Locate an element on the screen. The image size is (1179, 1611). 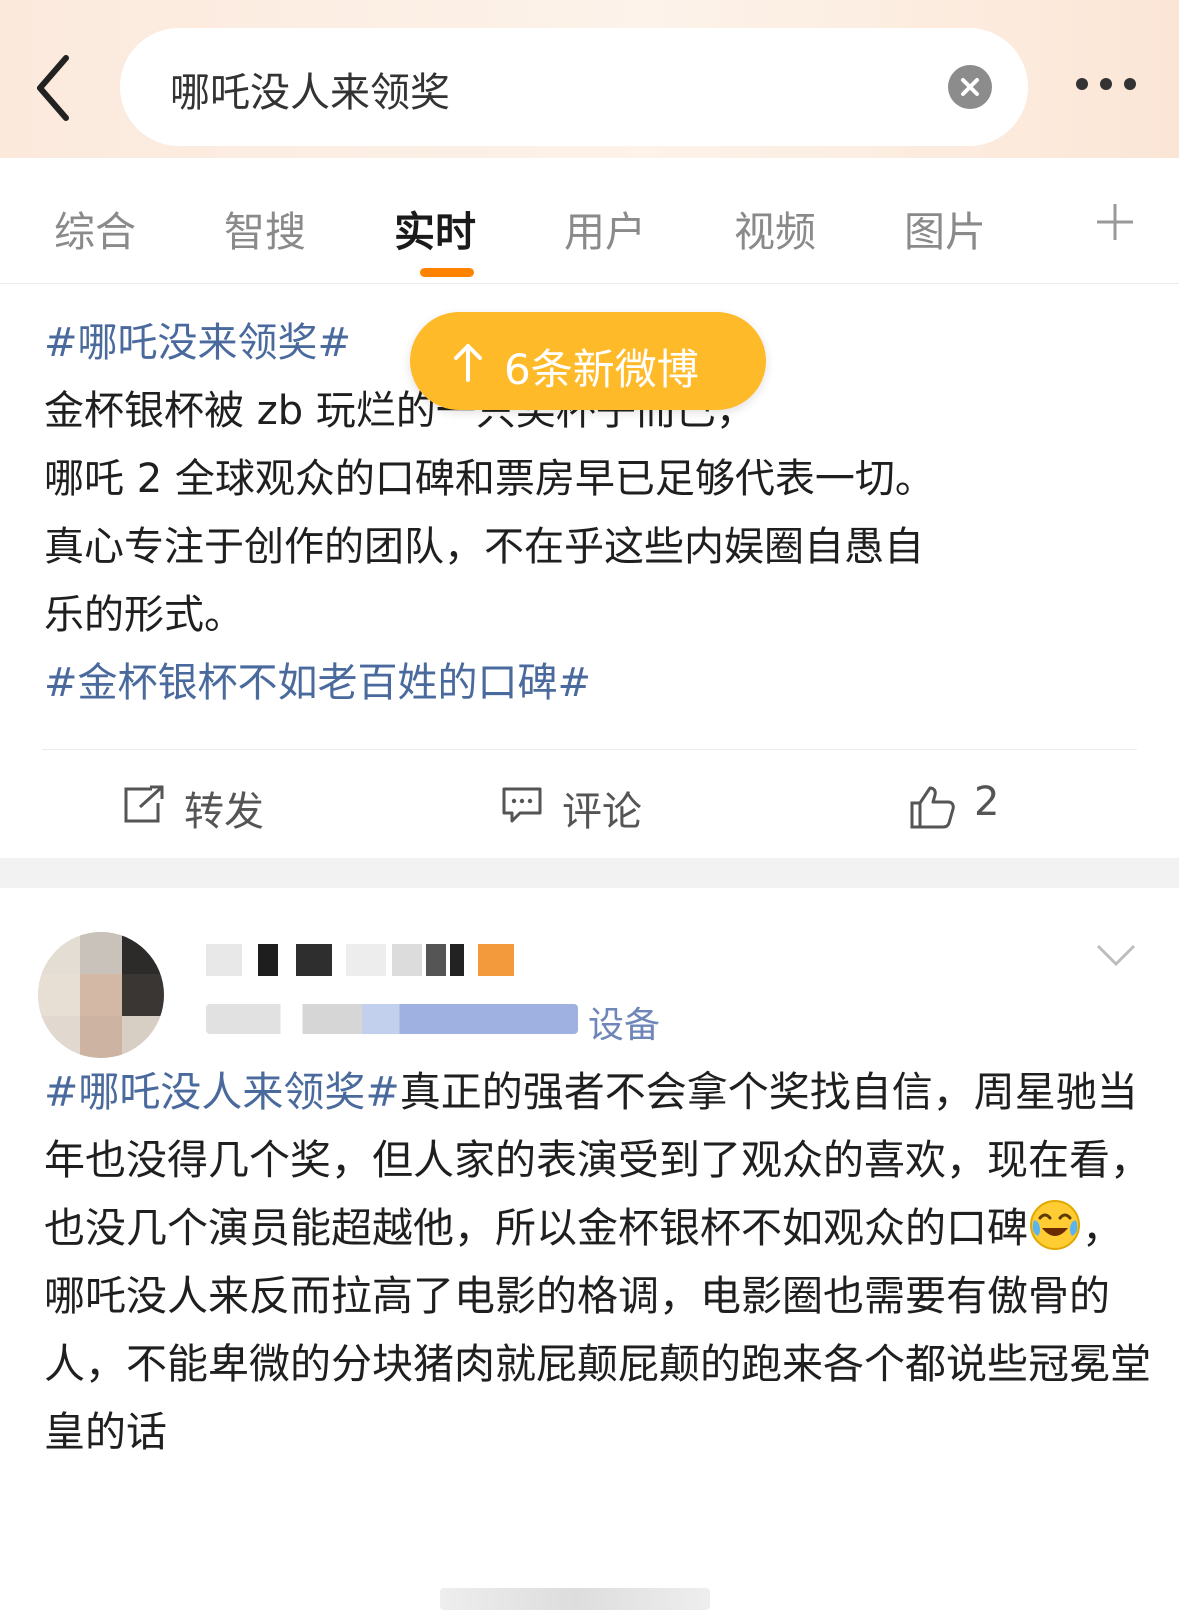
tab-images: 图片 is located at coordinates (945, 228).